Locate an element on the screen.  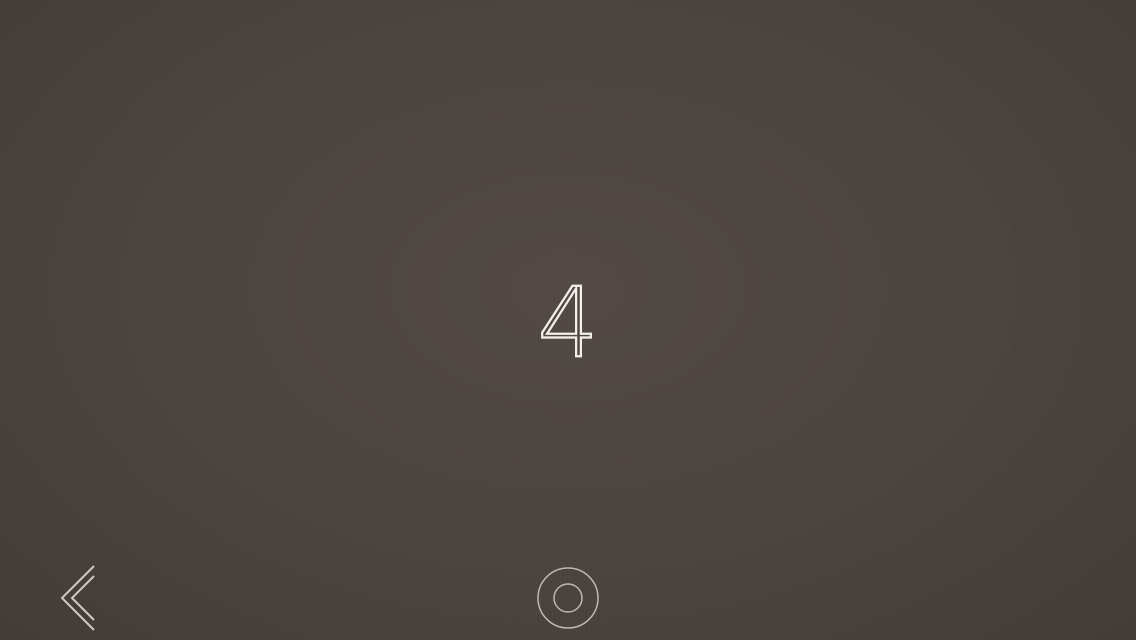
countdown-number: 4 is located at coordinates (567, 322).